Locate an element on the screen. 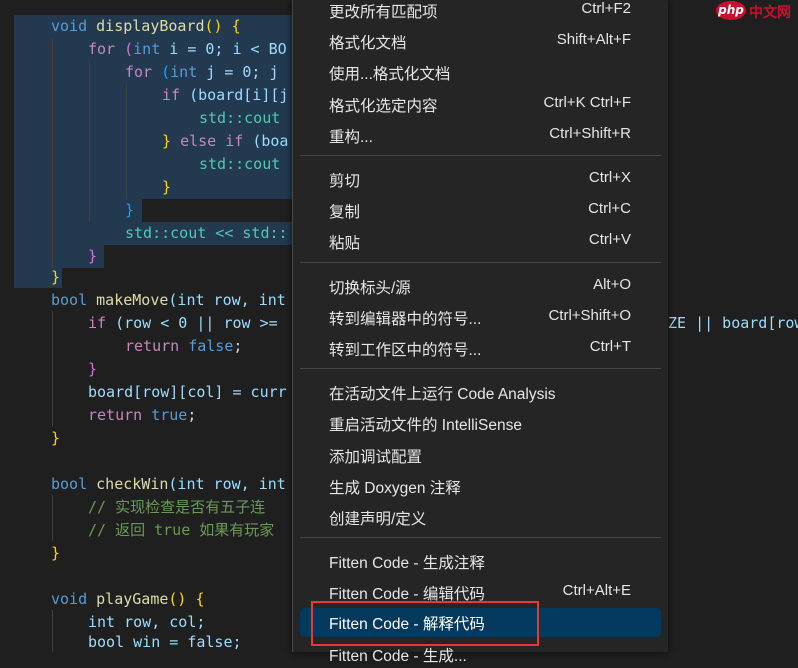 Image resolution: width=798 pixels, height=668 pixels. menu-item-goto-symbol-in-workspace: 转到工作区中的符号... Ctrl+T is located at coordinates (480, 348).